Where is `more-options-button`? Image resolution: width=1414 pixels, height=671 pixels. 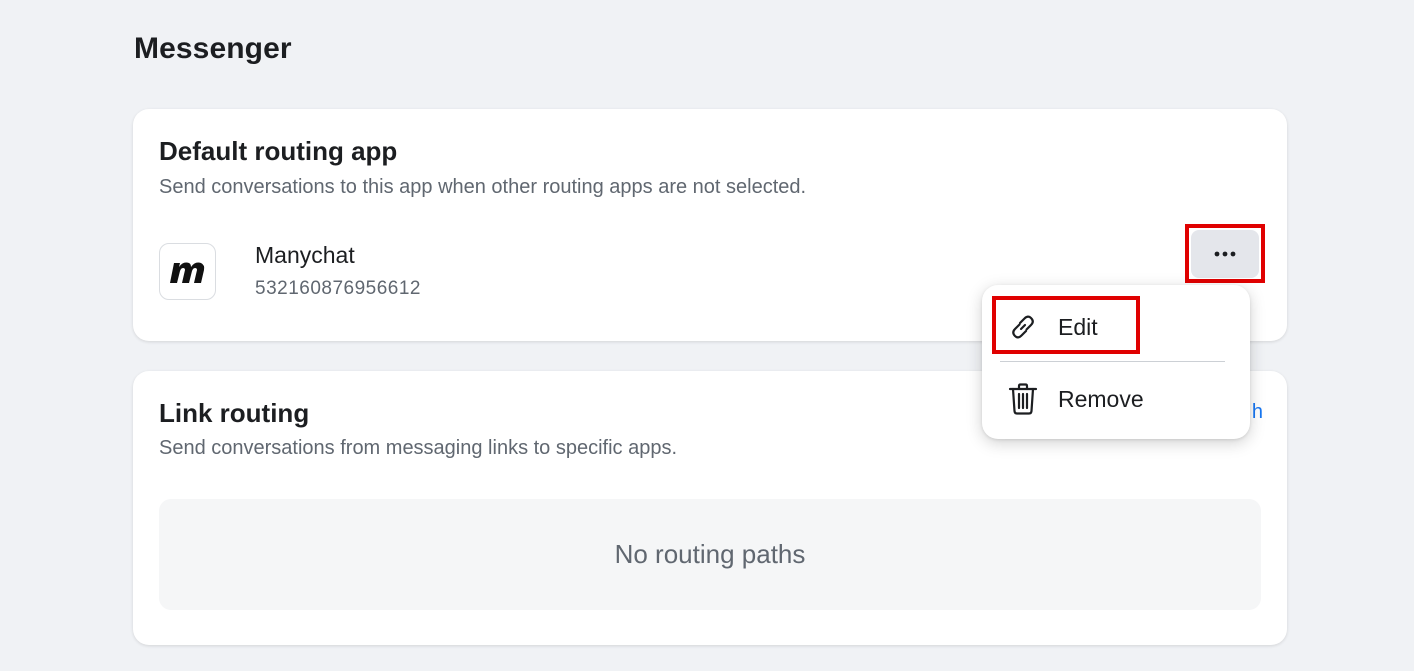
more-options-button is located at coordinates (1225, 253).